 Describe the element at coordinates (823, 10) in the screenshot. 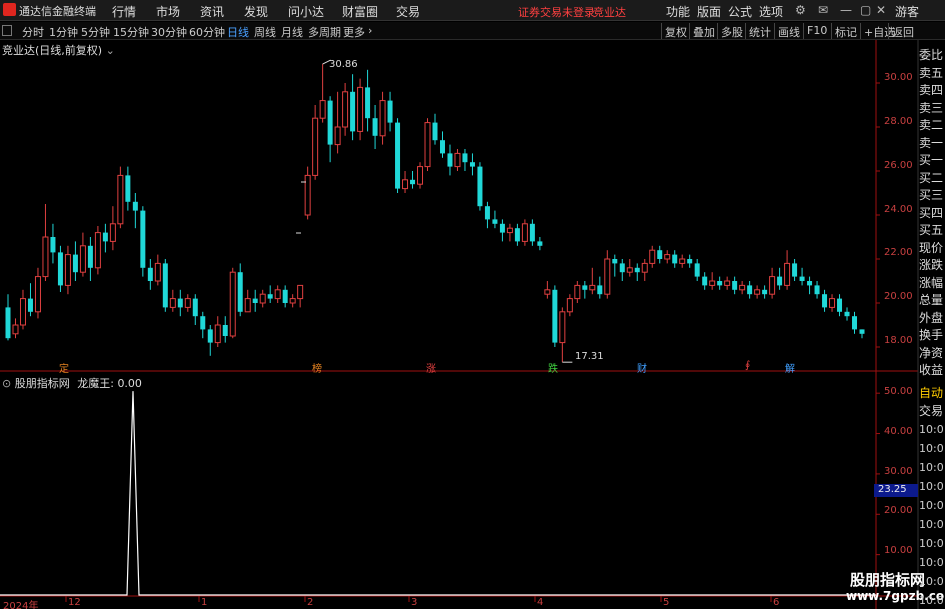

I see `mail-icon: ✉` at that location.